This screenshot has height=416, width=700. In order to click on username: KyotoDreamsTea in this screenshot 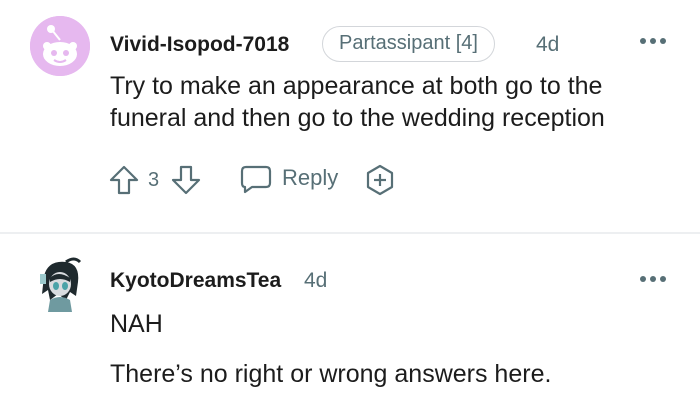, I will do `click(195, 281)`.